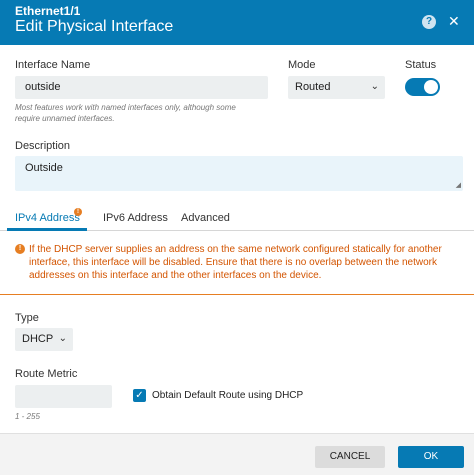  What do you see at coordinates (336, 87) in the screenshot?
I see `mode-select: Routed ⌄` at bounding box center [336, 87].